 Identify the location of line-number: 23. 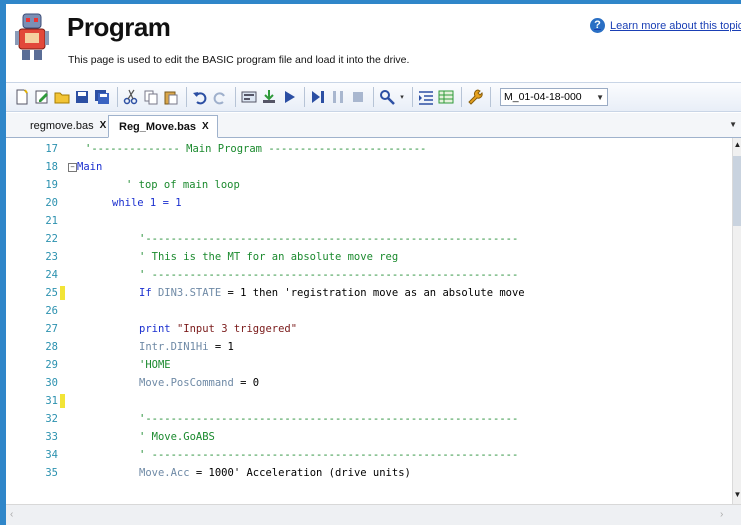
(51, 257).